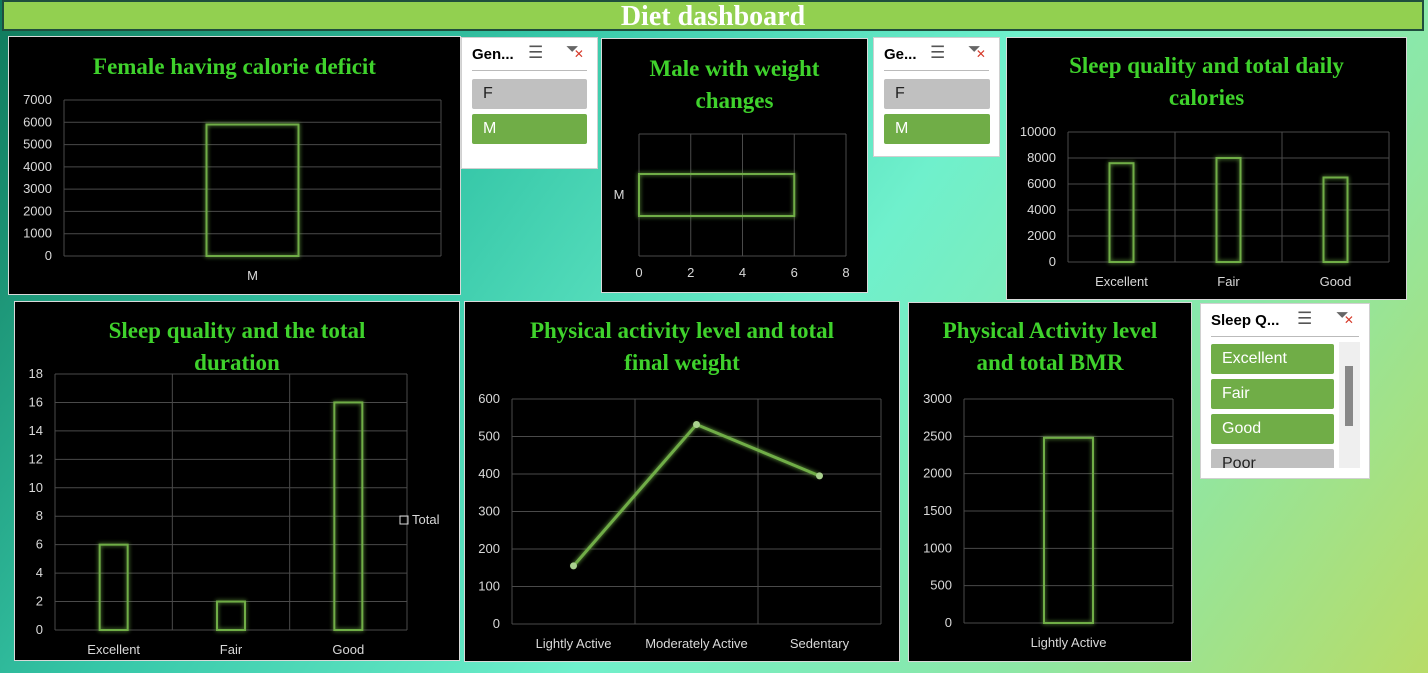 This screenshot has height=673, width=1428. I want to click on slicer-item-fair: Fair, so click(1272, 394).